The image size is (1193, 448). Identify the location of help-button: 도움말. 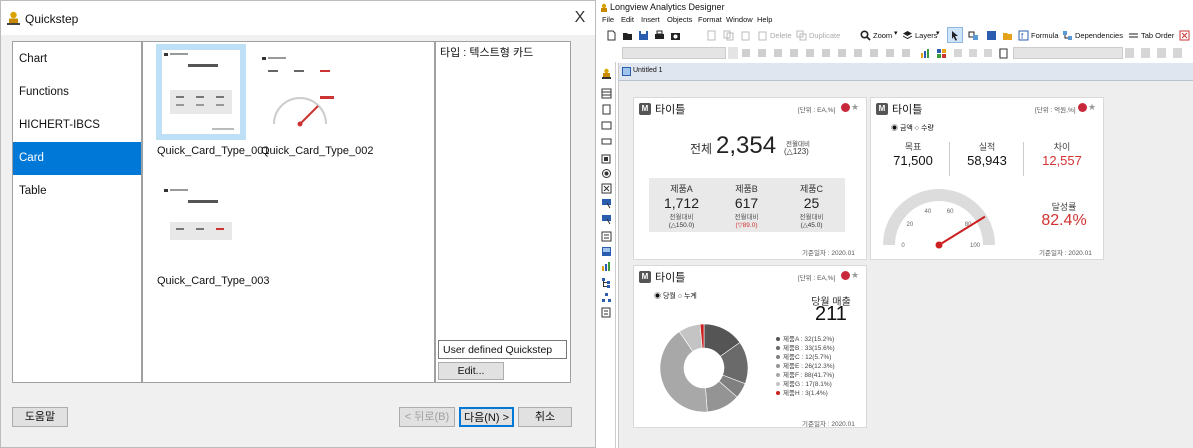
(40, 417).